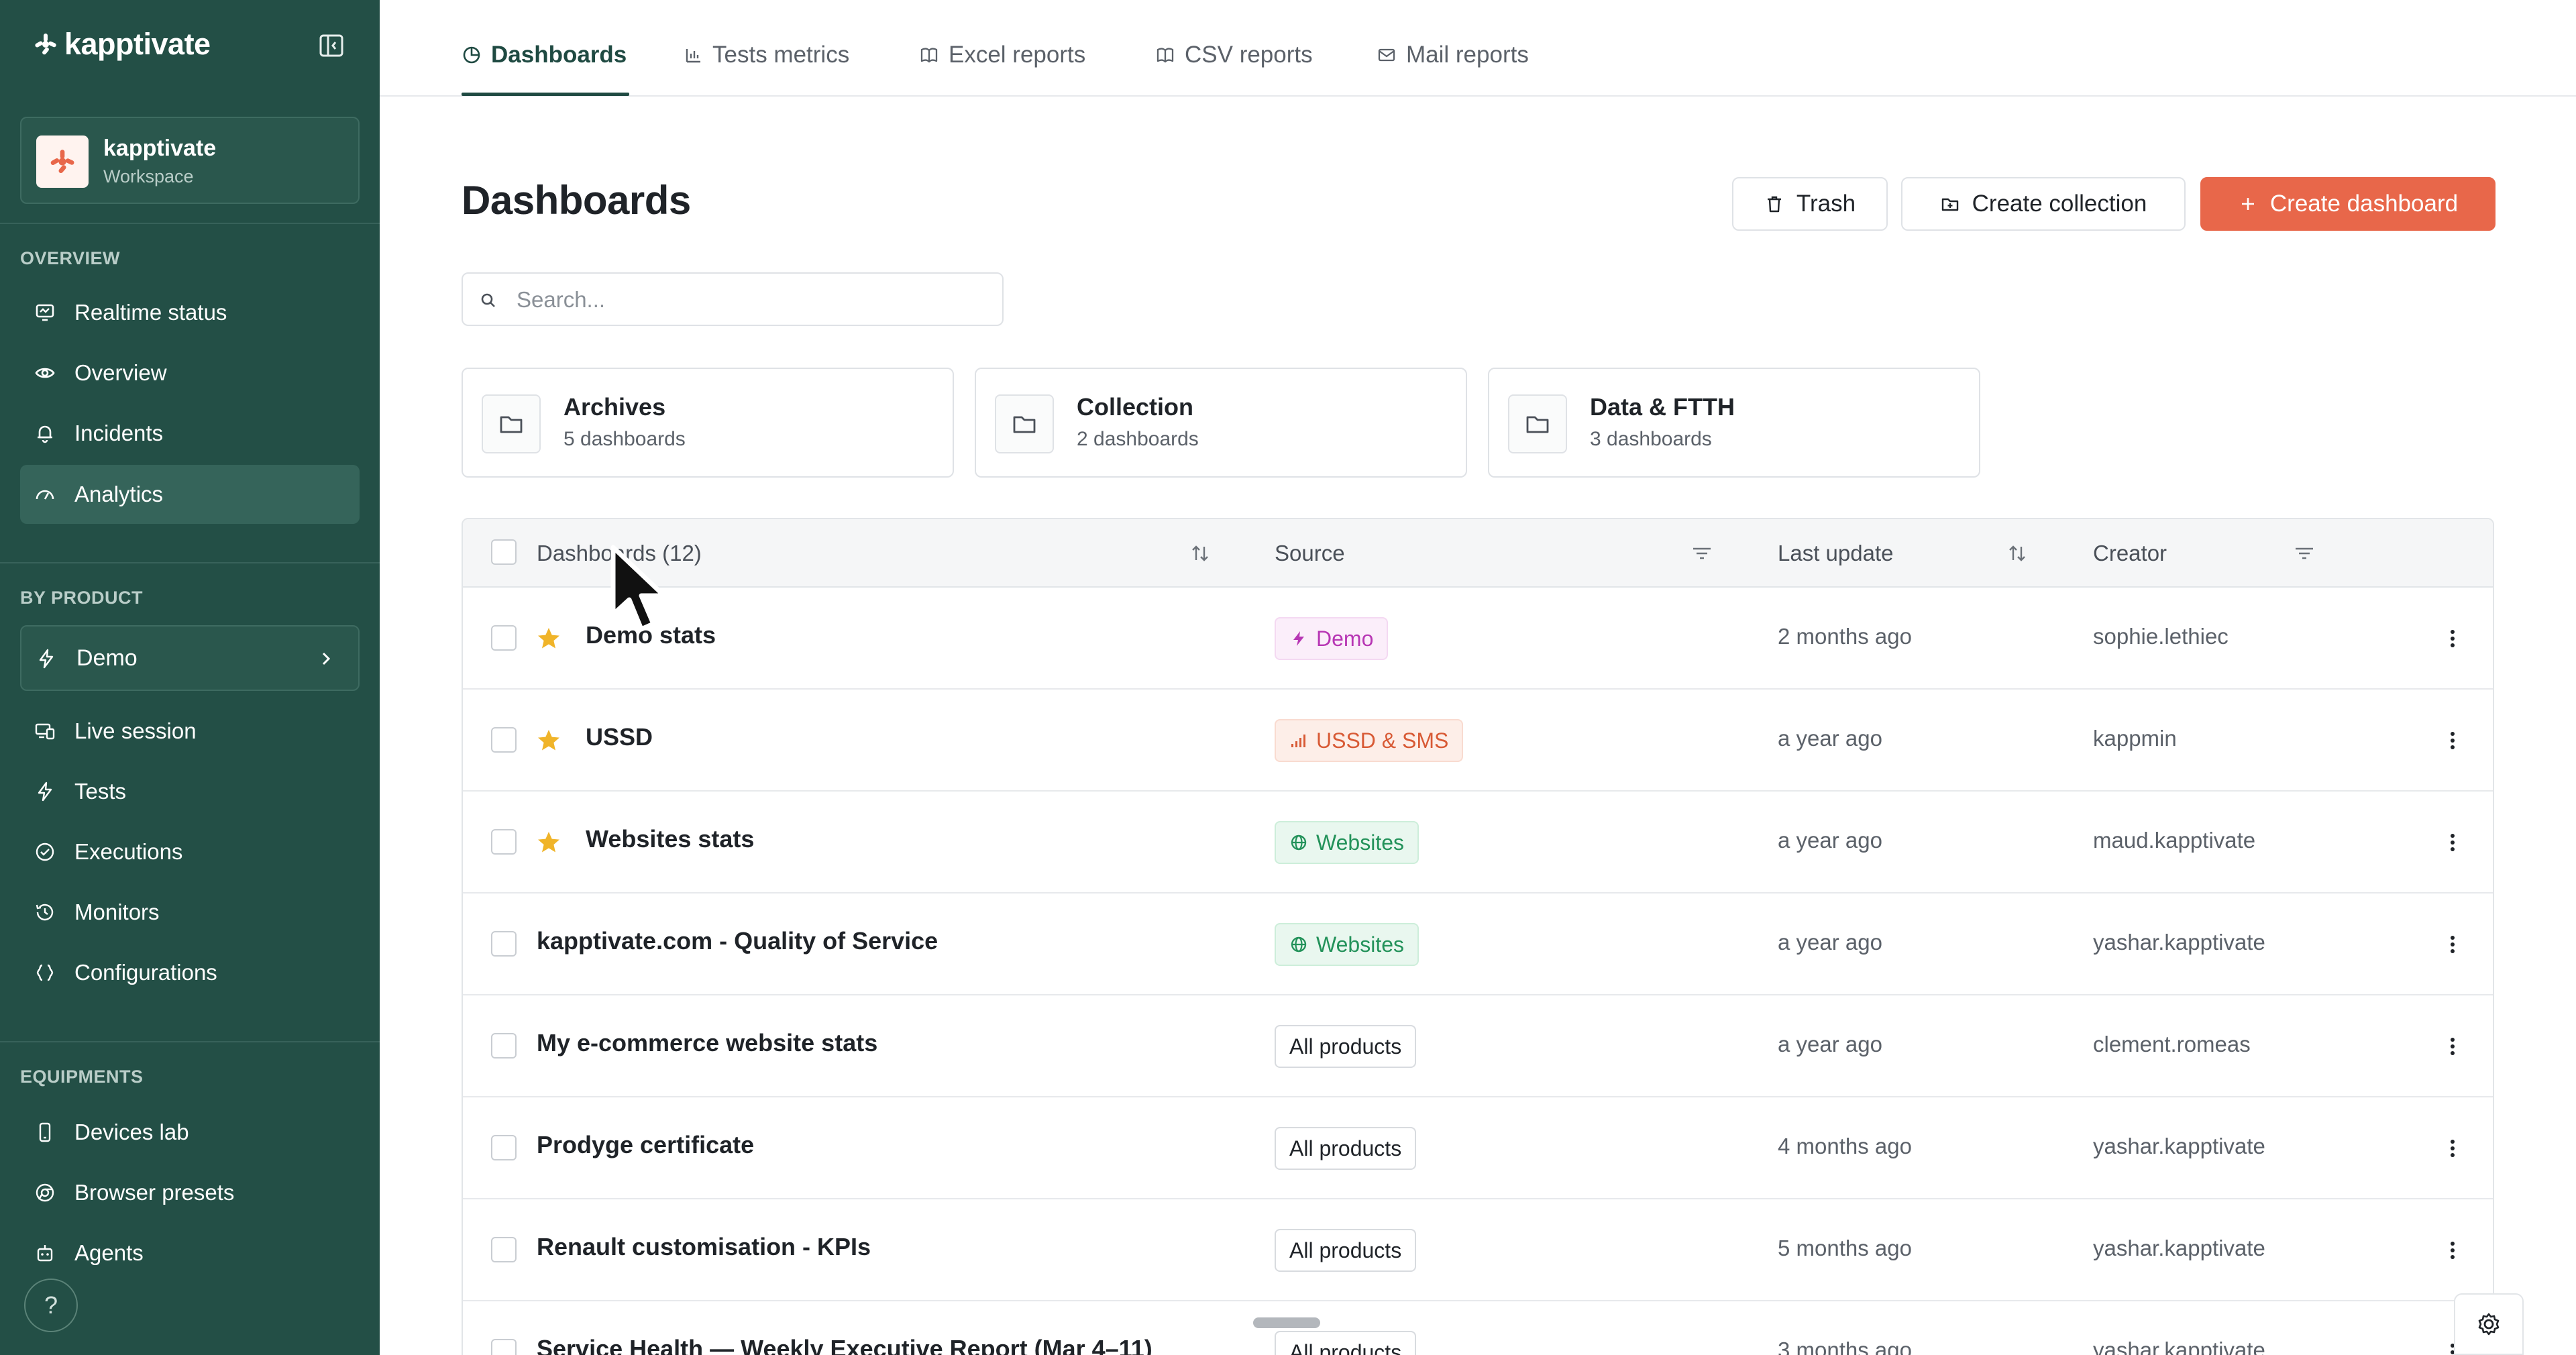 The image size is (2576, 1355). What do you see at coordinates (1286, 1323) in the screenshot?
I see `horizontal-scrollbar` at bounding box center [1286, 1323].